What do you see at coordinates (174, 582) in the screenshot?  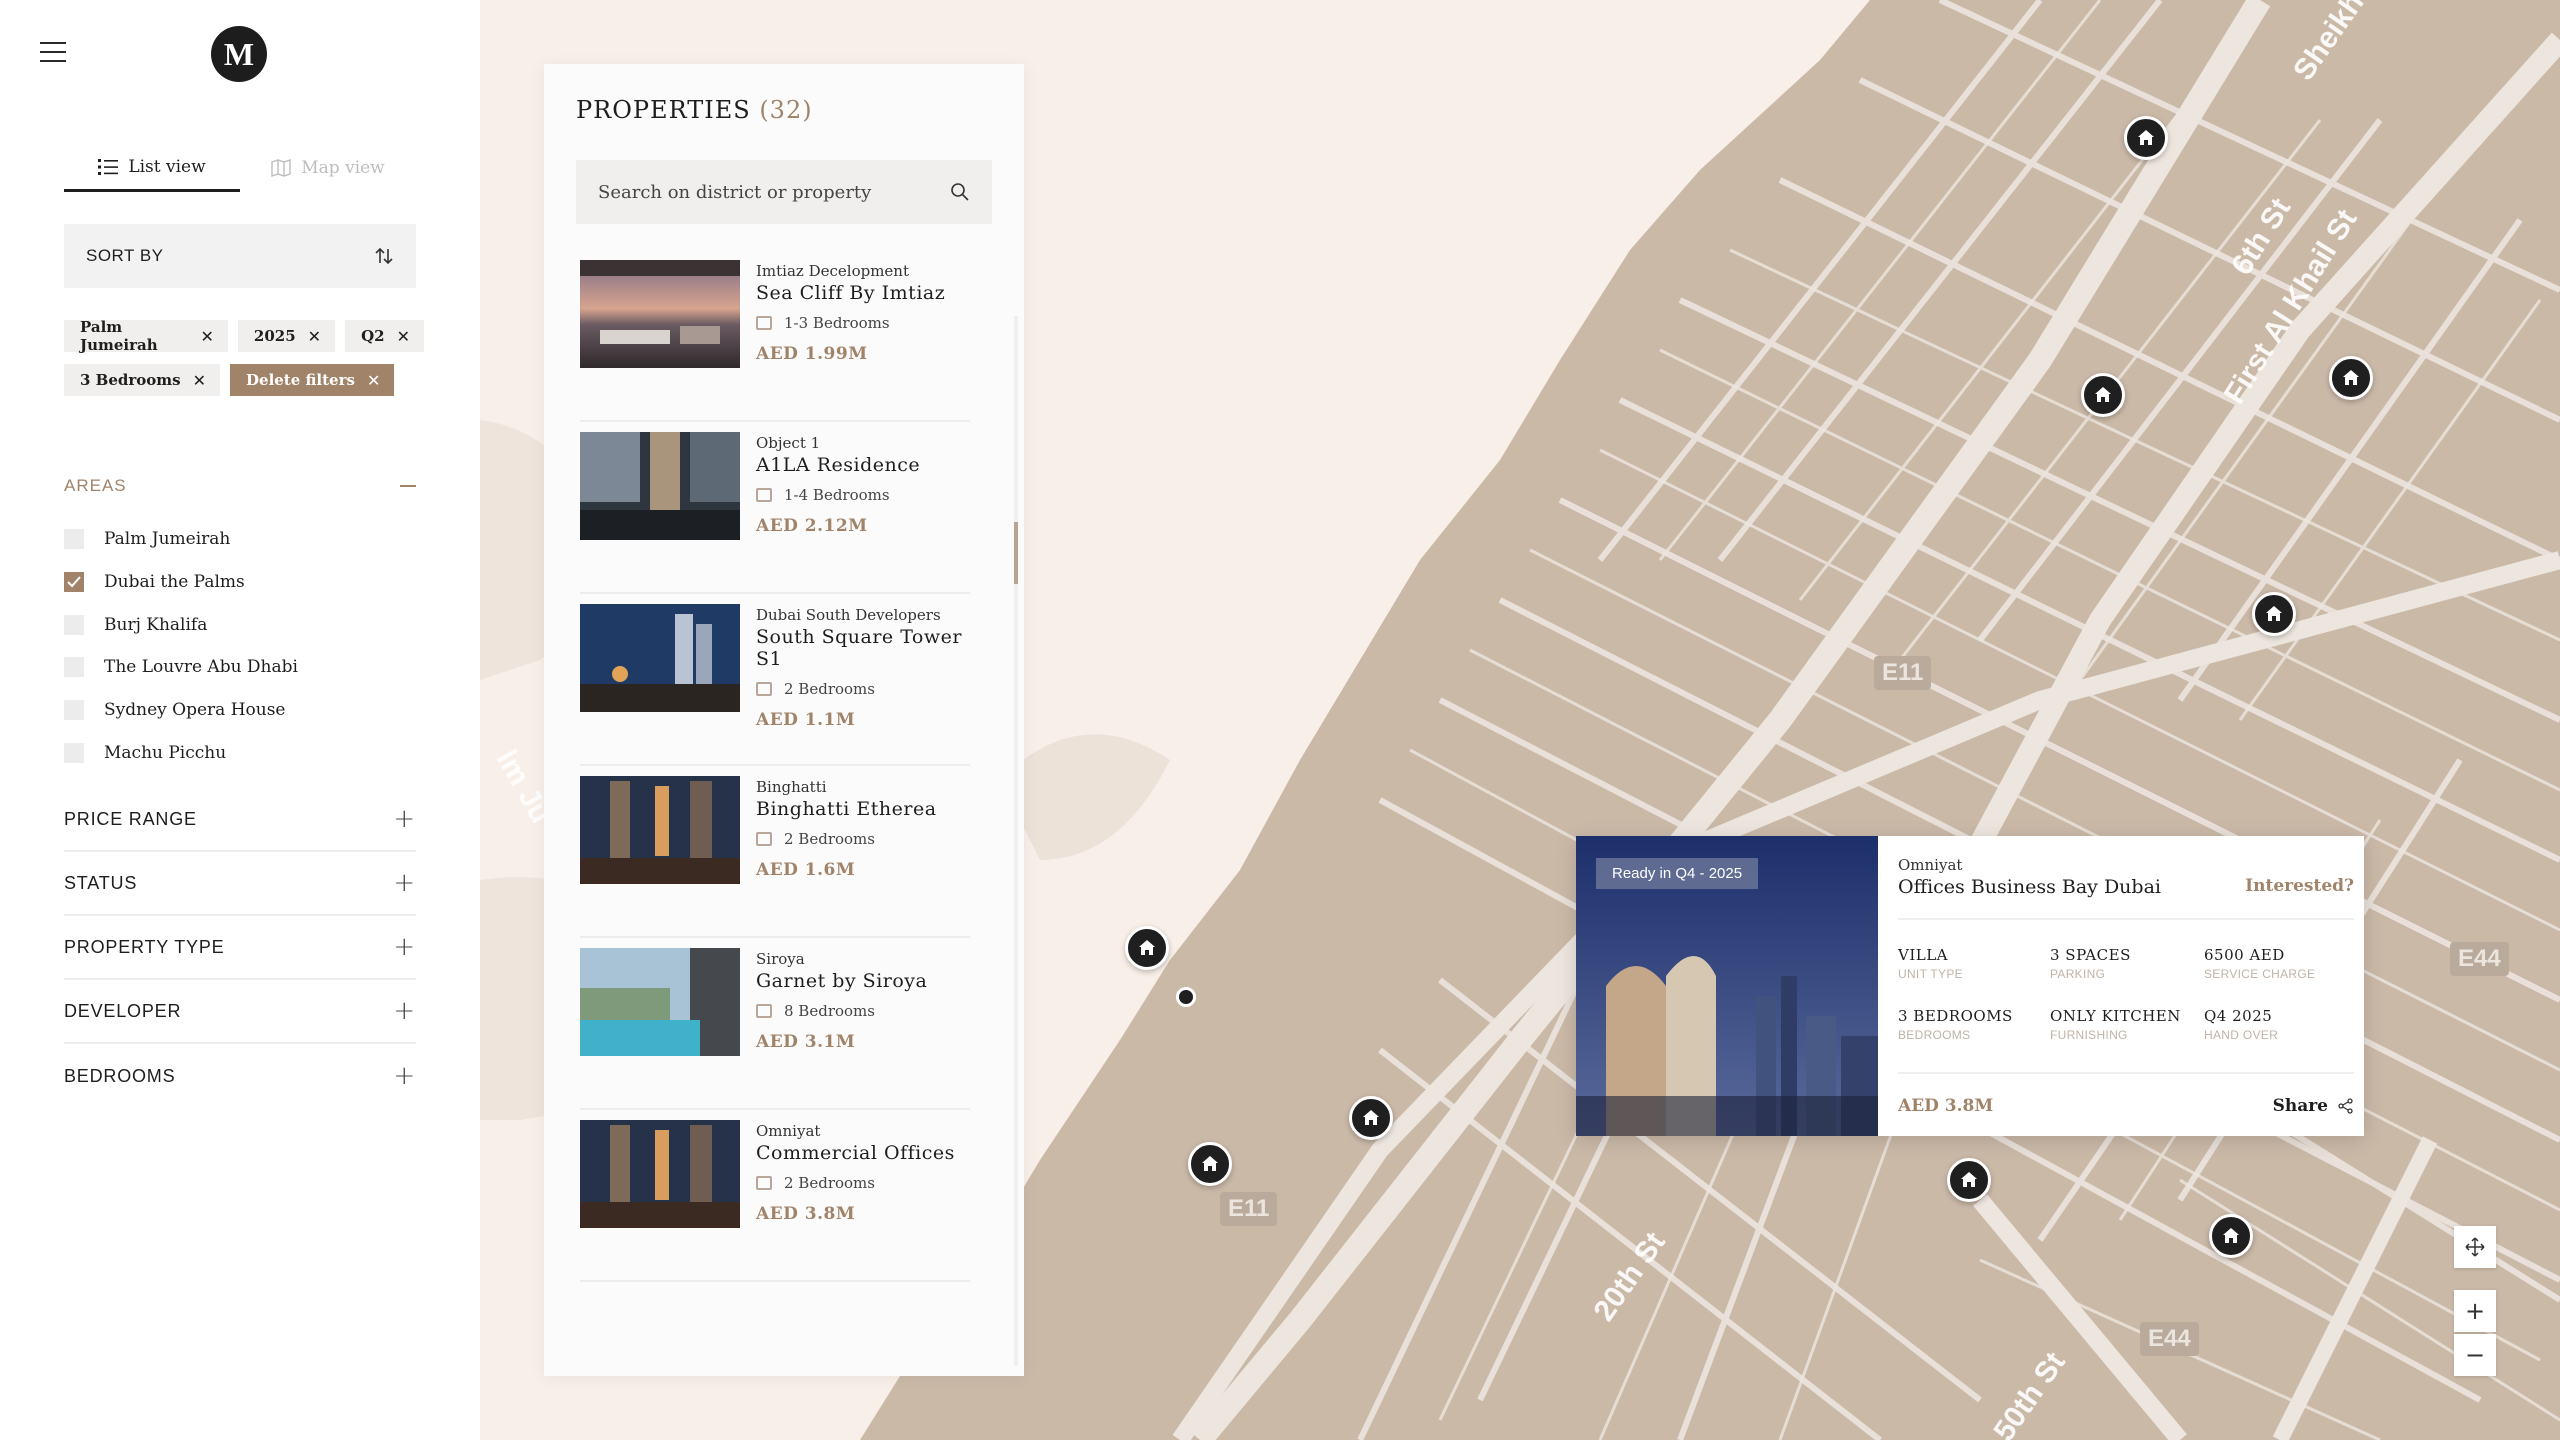 I see `area-label: Dubai the Palms` at bounding box center [174, 582].